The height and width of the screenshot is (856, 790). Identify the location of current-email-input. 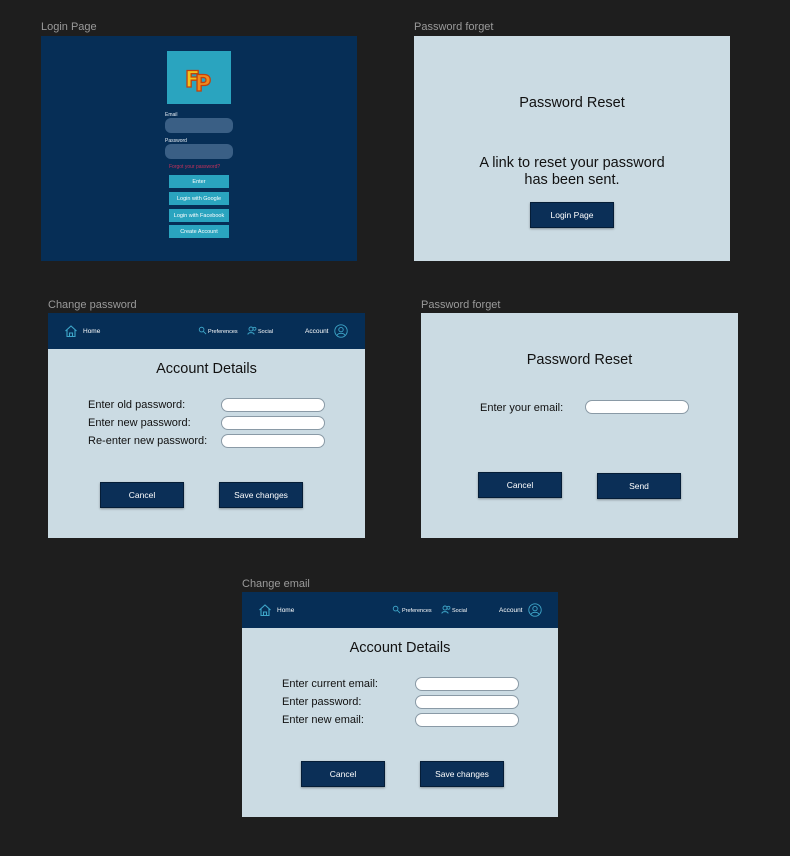
(467, 684).